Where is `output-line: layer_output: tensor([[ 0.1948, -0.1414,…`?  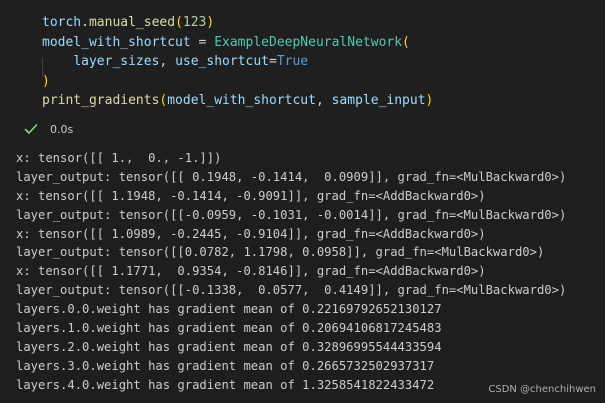 output-line: layer_output: tensor([[ 0.1948, -0.1414,… is located at coordinates (291, 176).